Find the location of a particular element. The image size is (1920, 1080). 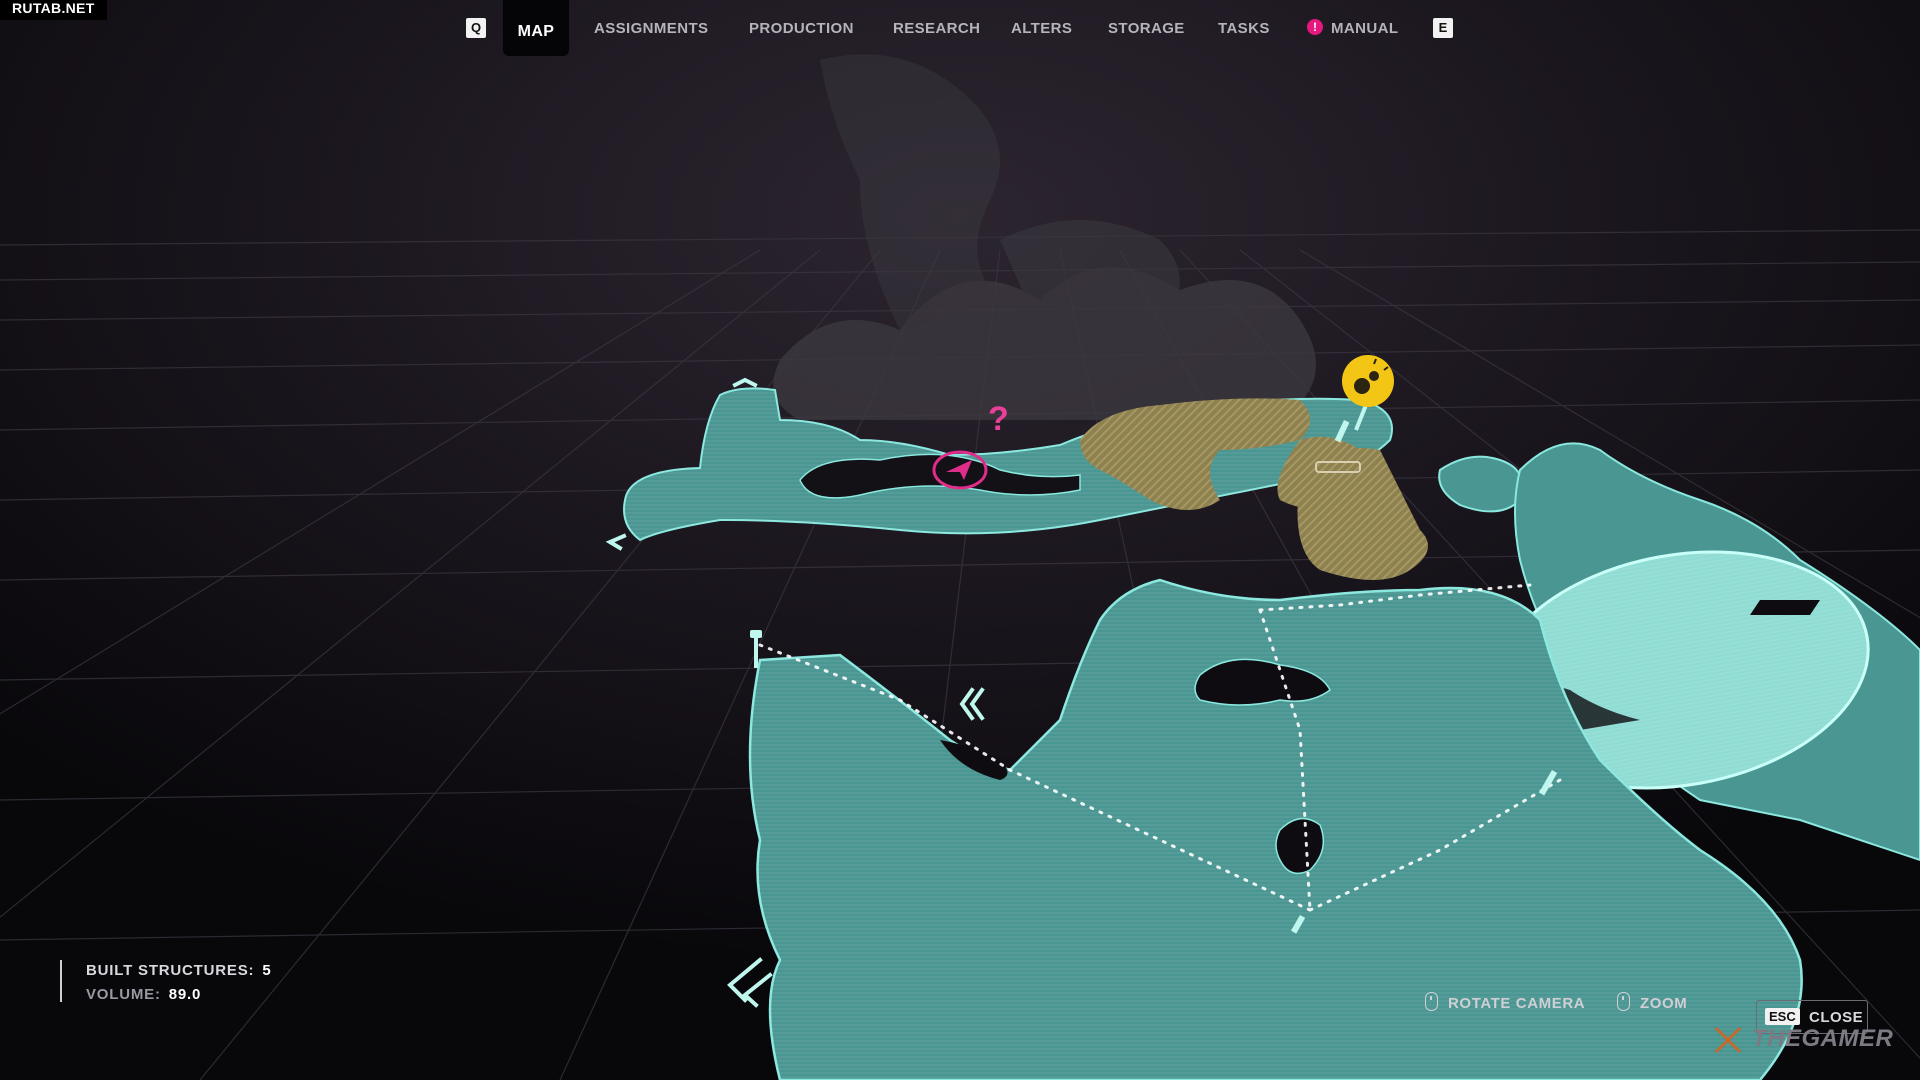

built-structures-value: 5 is located at coordinates (267, 970).